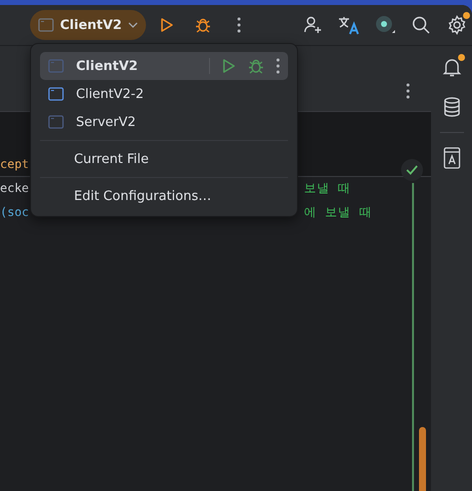 The width and height of the screenshot is (472, 491). I want to click on code-text: (soc, so click(14, 212).